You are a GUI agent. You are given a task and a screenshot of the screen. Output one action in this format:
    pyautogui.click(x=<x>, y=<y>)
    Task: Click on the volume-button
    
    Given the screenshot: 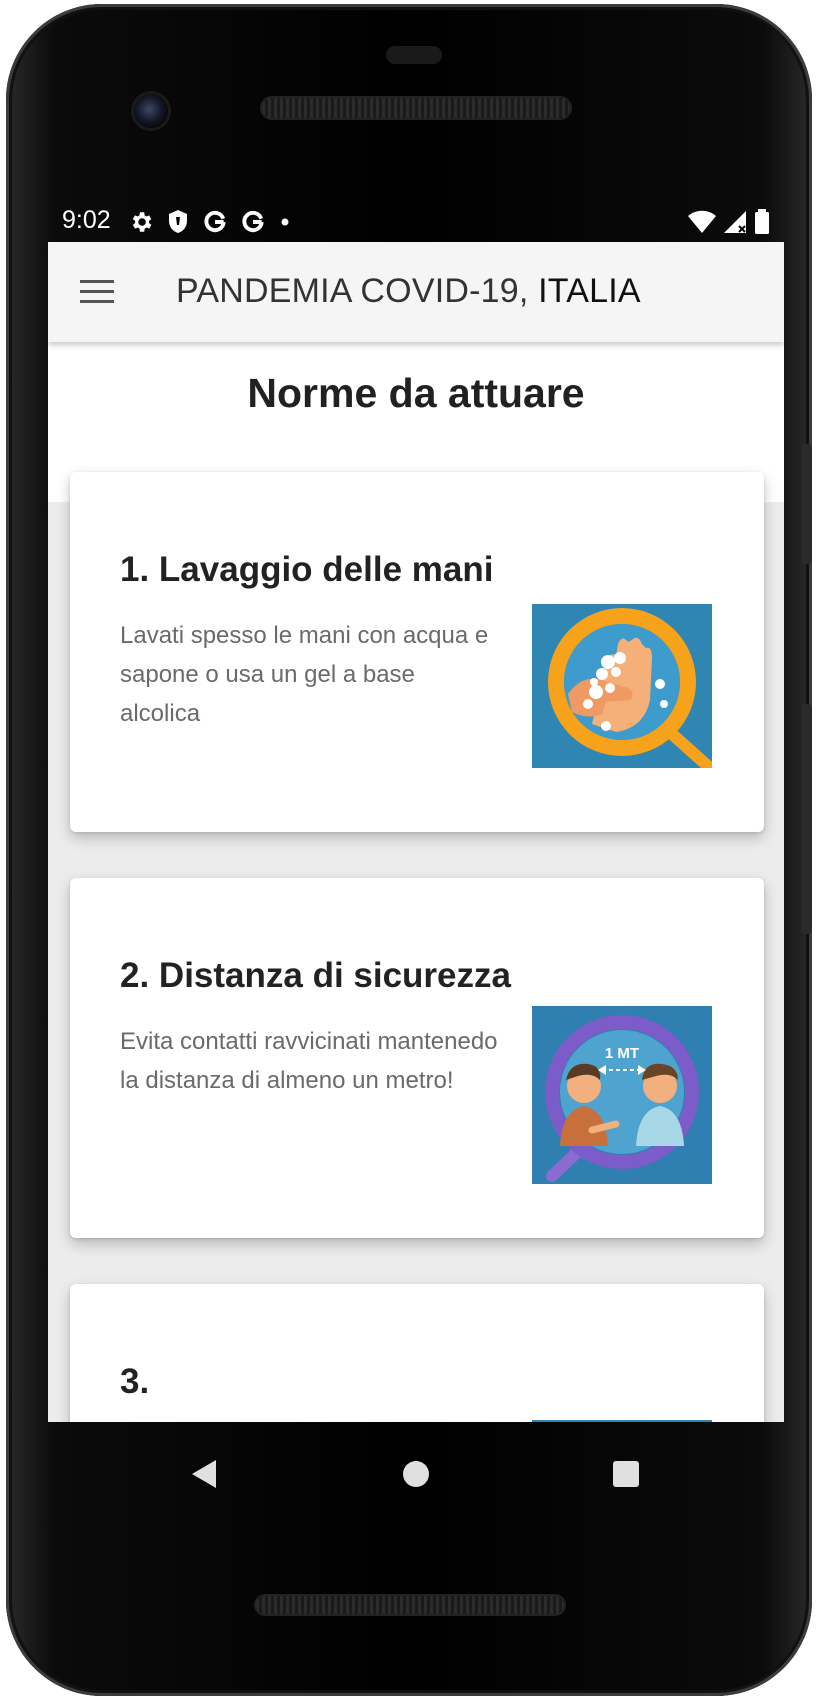 What is the action you would take?
    pyautogui.click(x=807, y=819)
    